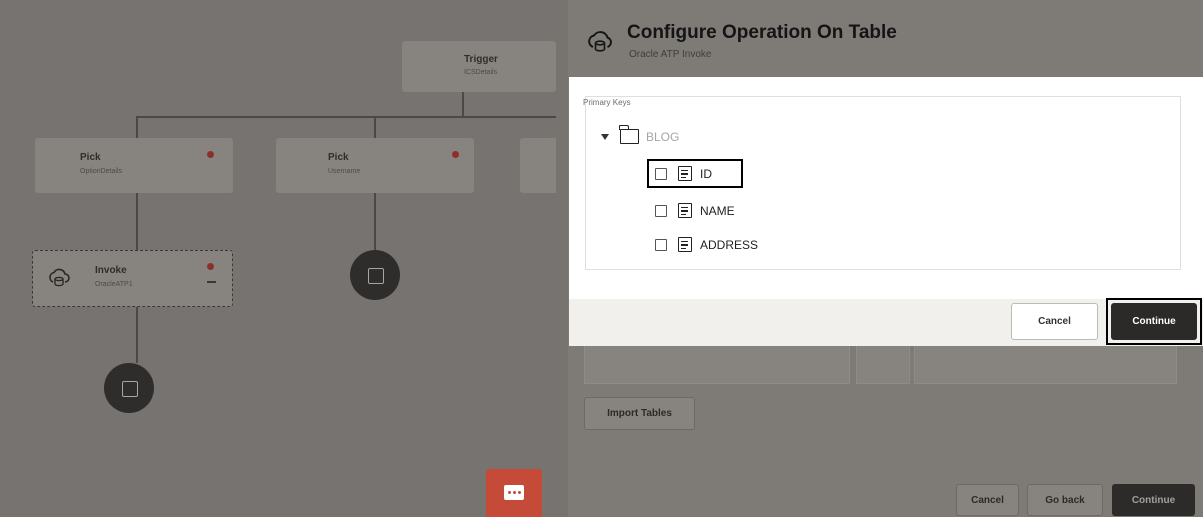 The height and width of the screenshot is (517, 1203). I want to click on tree-node-blog: BLOG, so click(640, 134).